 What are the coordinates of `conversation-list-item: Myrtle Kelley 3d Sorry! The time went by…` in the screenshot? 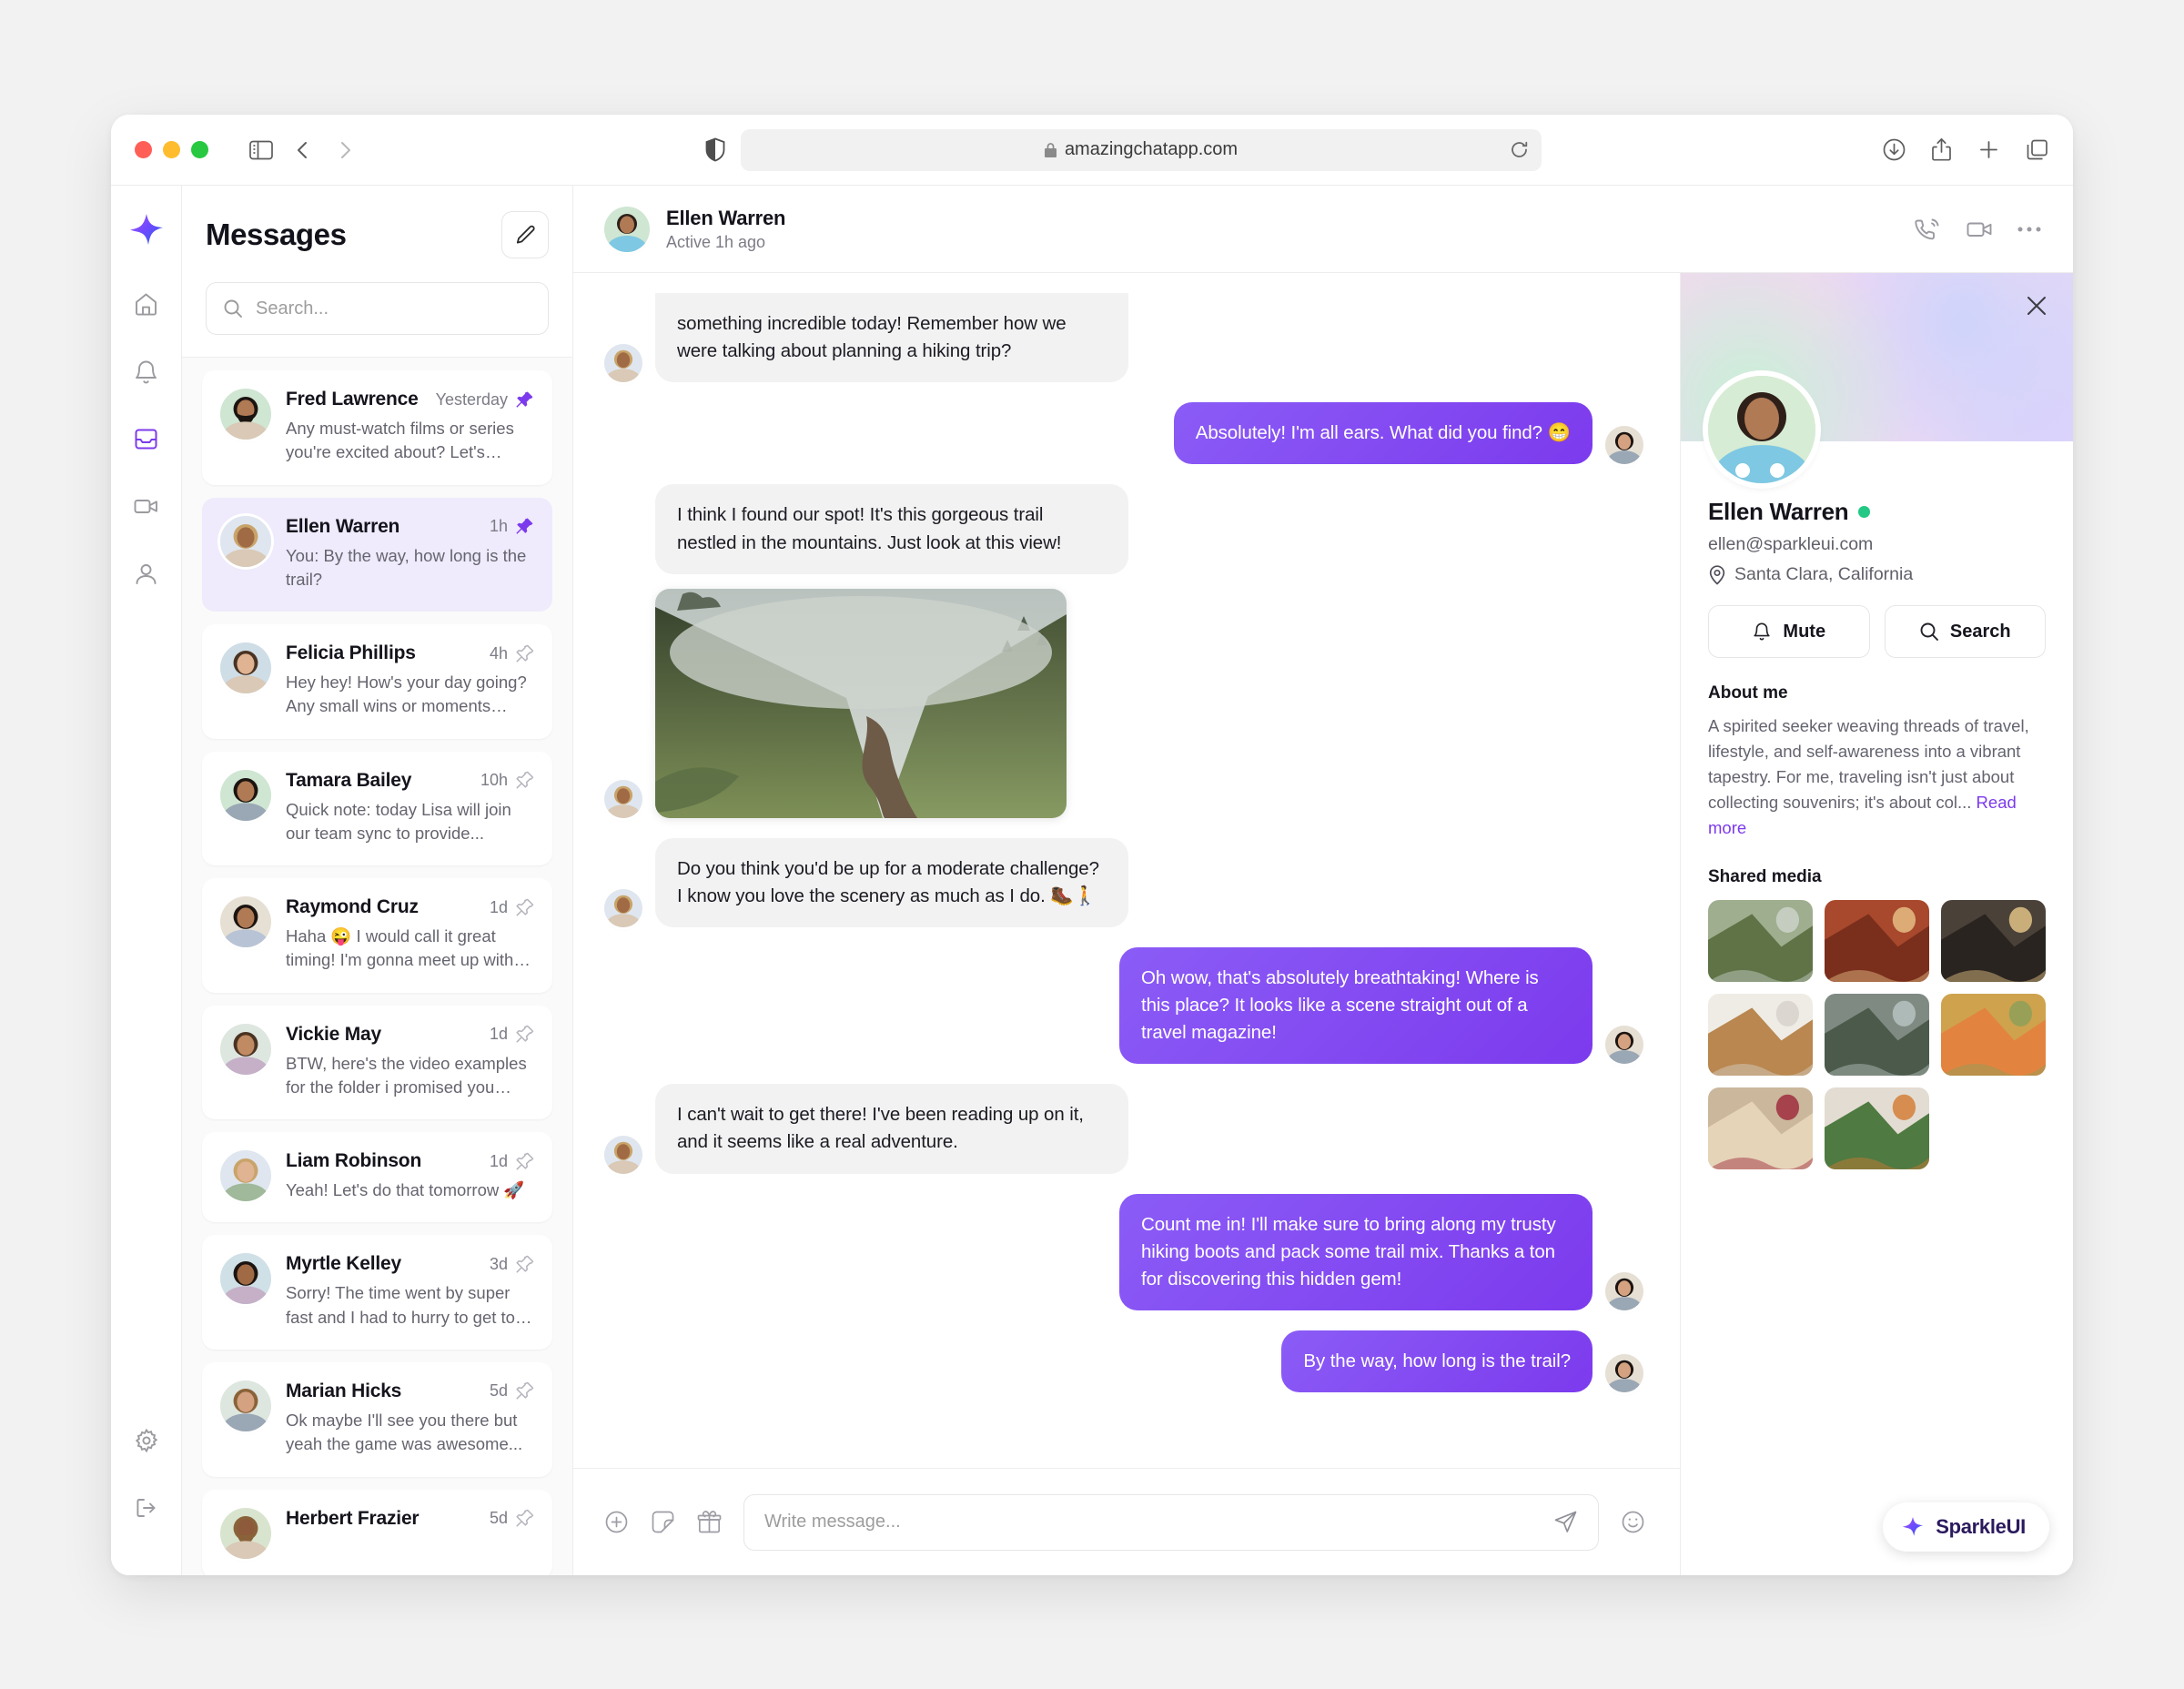 It's located at (377, 1292).